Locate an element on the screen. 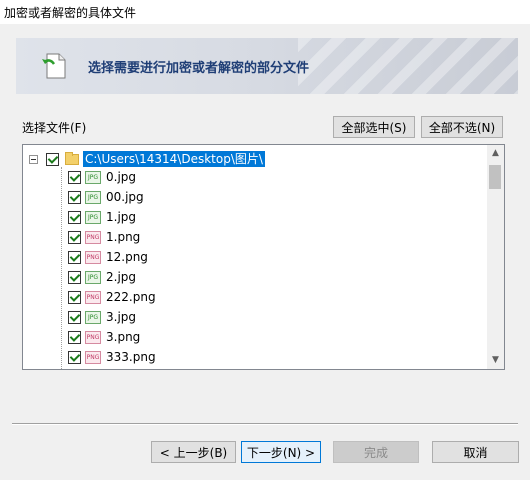  list-item: PNG 3.png is located at coordinates (112, 337).